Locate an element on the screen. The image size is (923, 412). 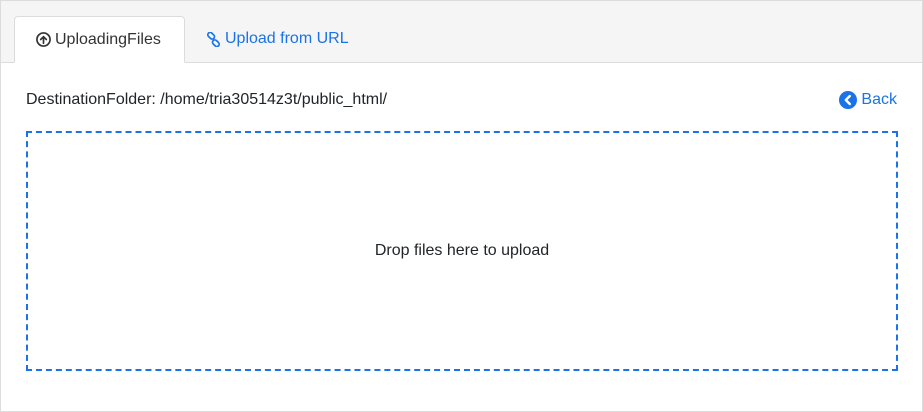
tab-label: Upload from URL is located at coordinates (287, 38).